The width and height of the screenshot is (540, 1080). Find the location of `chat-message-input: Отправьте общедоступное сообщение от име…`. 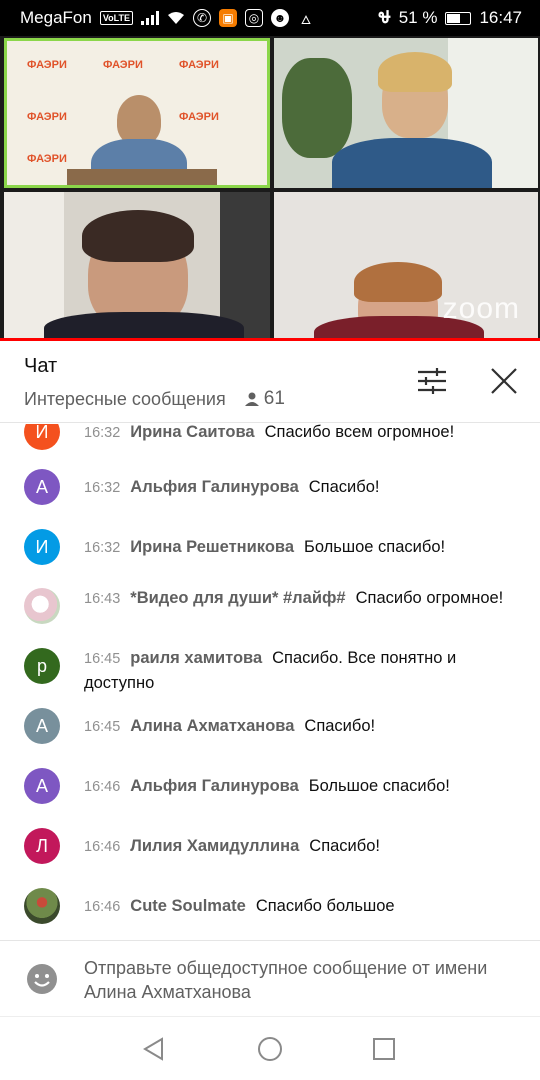

chat-message-input: Отправьте общедоступное сообщение от име… is located at coordinates (294, 980).